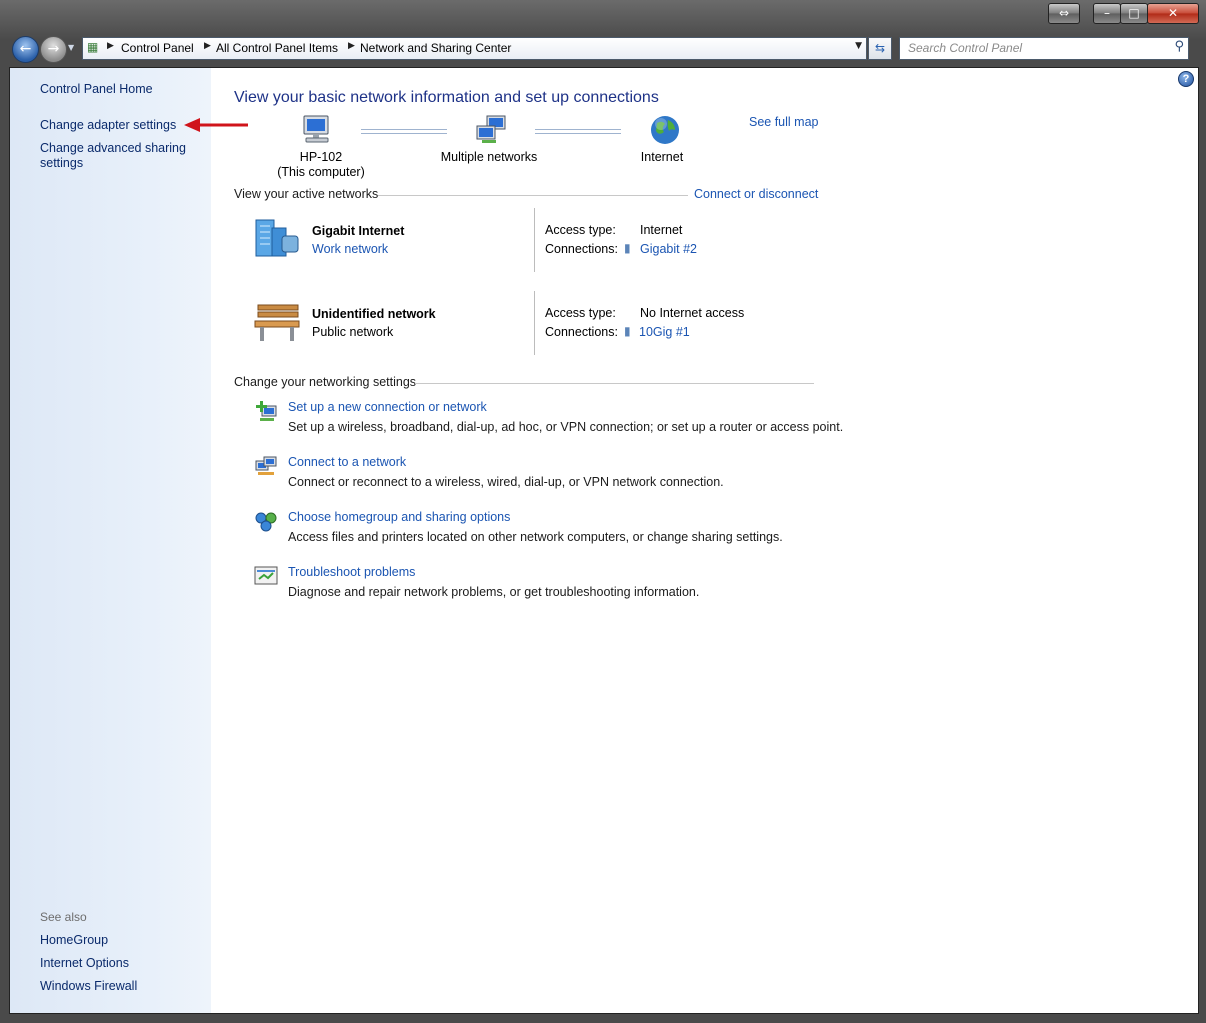 This screenshot has height=1023, width=1206. I want to click on forward-button: →, so click(53, 49).